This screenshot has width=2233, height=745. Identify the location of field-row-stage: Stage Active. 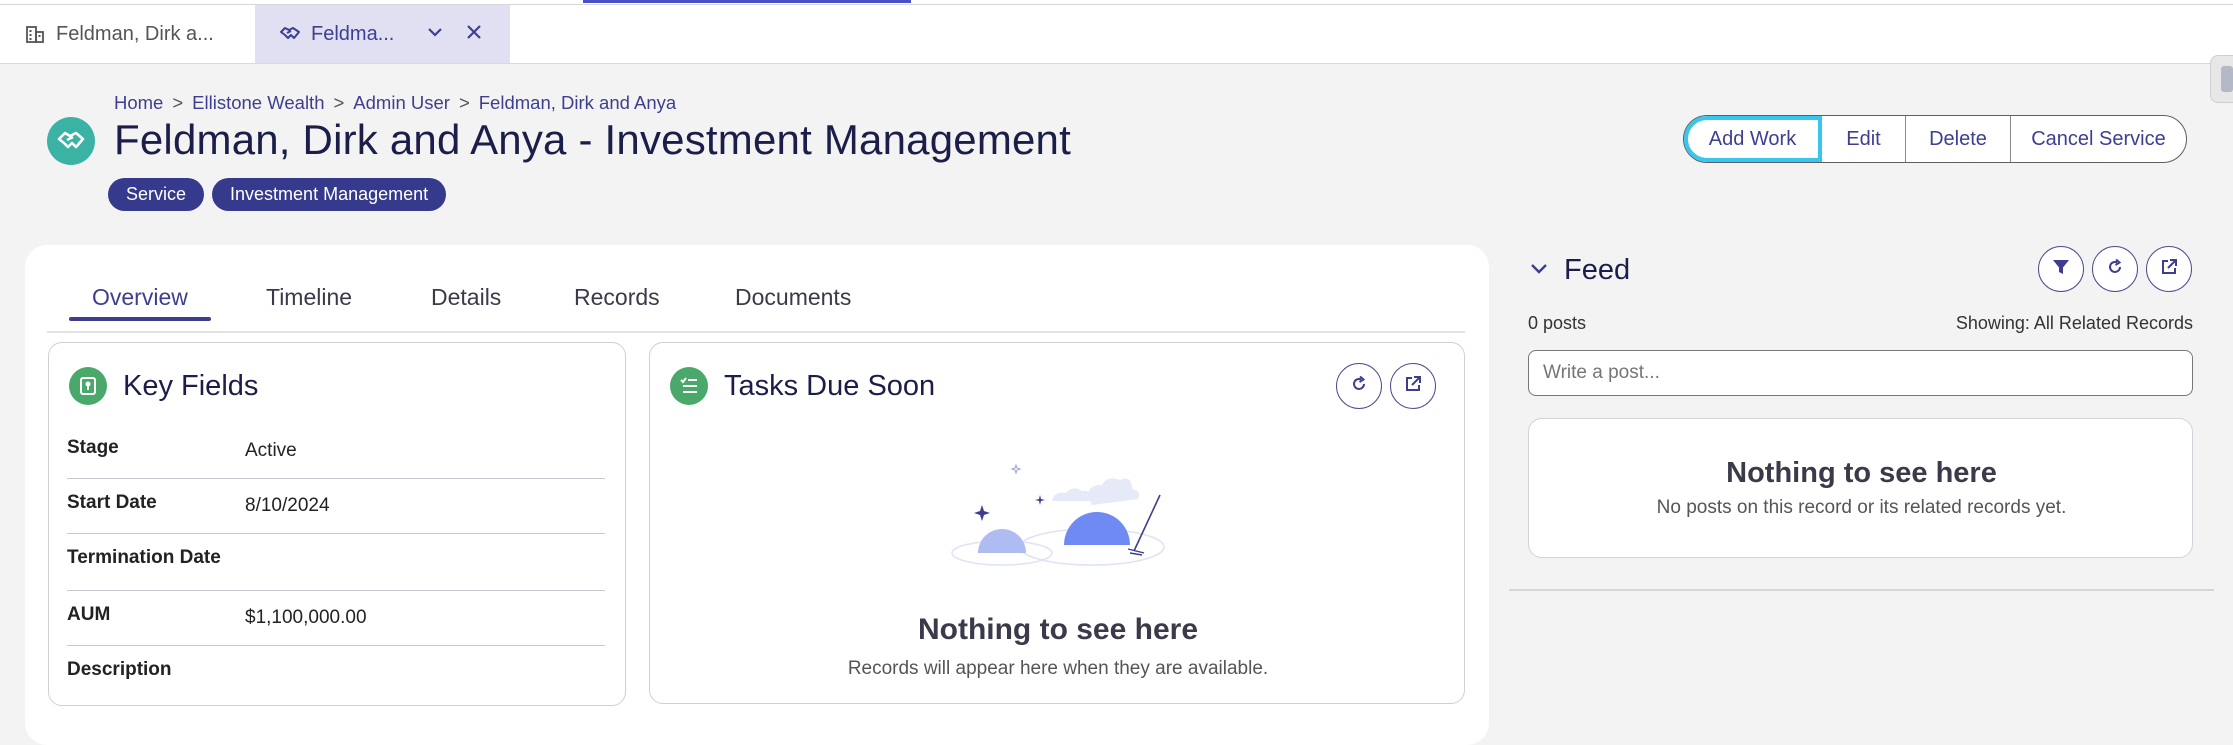
(336, 451).